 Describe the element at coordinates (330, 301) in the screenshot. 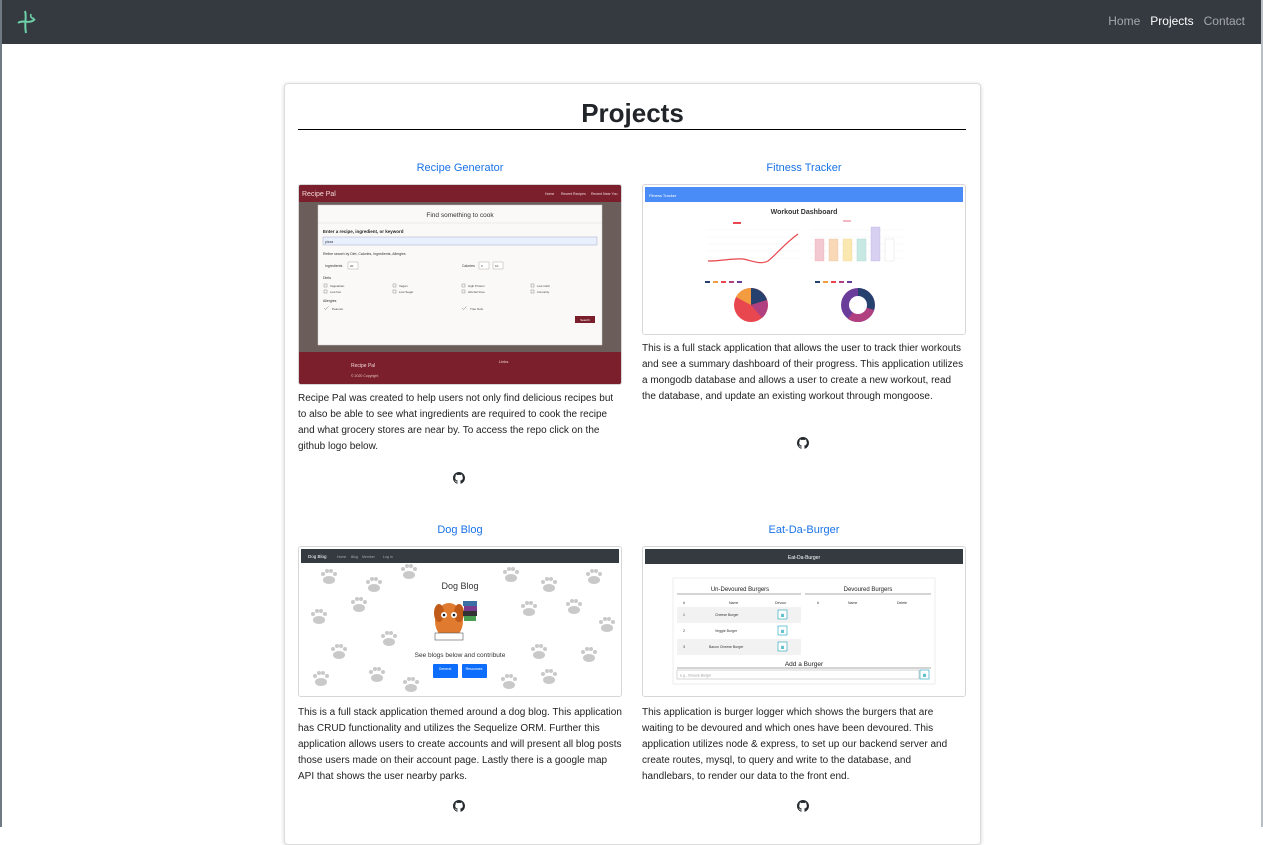

I see `recipe-allergies-label: Allergies` at that location.